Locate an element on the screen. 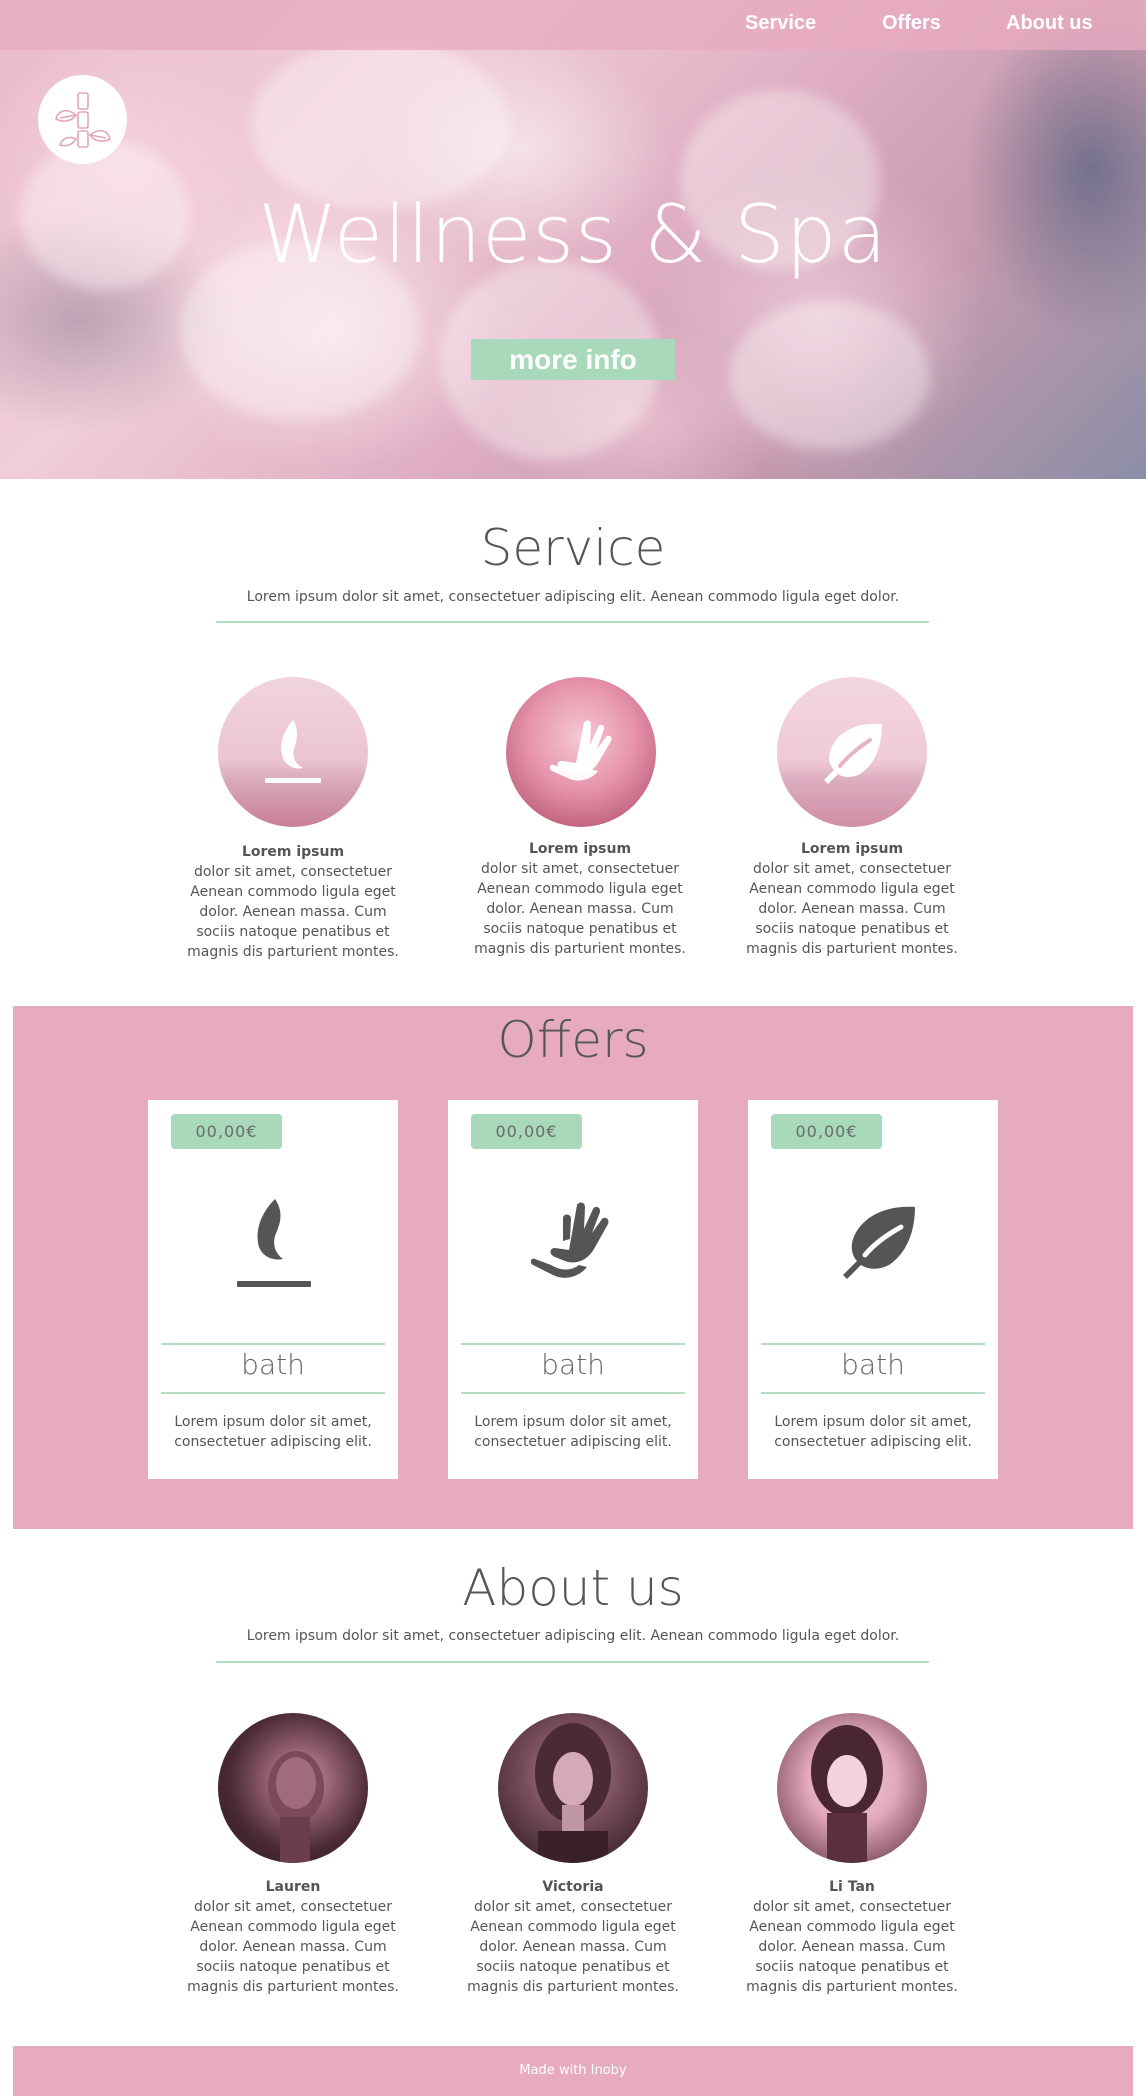  service-heading-2: Lorem ipsum is located at coordinates (580, 849).